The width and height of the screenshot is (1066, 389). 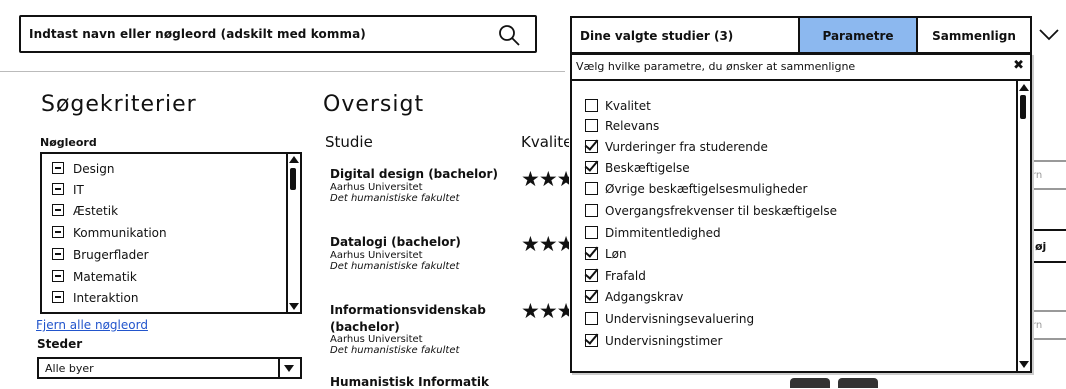 I want to click on keyword-label: Matematik, so click(x=105, y=277).